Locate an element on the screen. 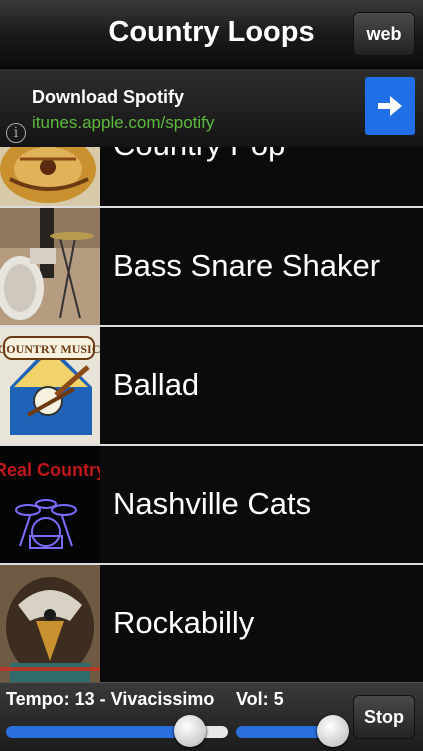 The width and height of the screenshot is (423, 751). svg-text: Real Country is located at coordinates (50, 470).